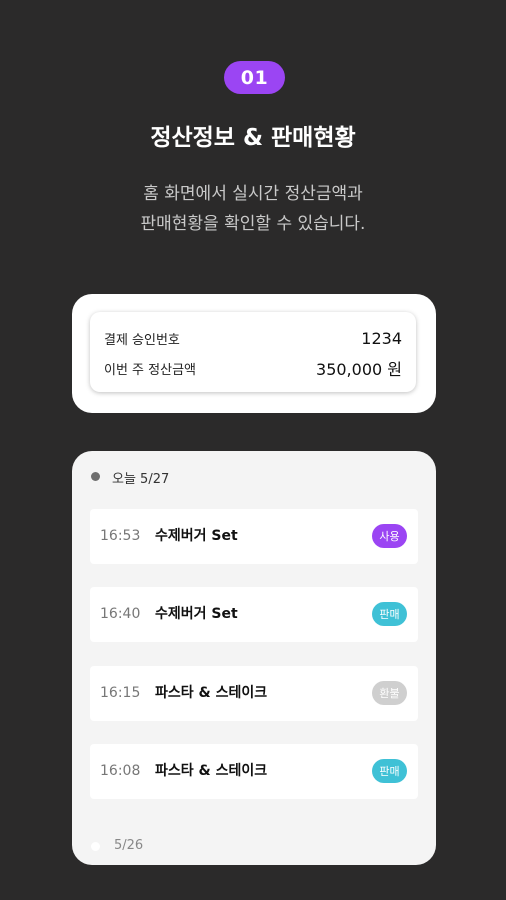 This screenshot has height=900, width=506. I want to click on settlement-summary-box: 결제 승인번호 1234 이번 주 정산금액 350,000 원, so click(253, 352).